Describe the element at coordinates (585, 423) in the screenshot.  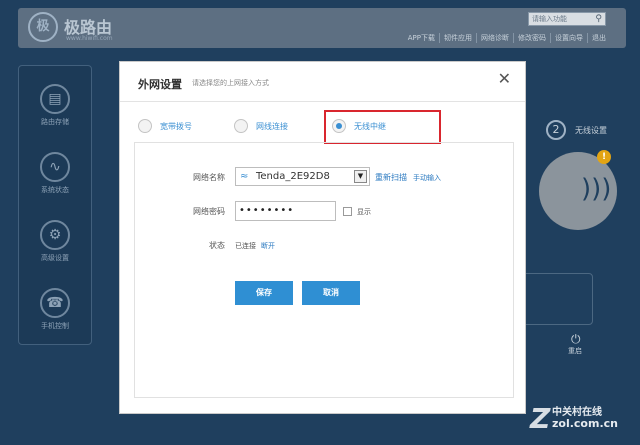
I see `watermark-url: zol.com.cn` at that location.